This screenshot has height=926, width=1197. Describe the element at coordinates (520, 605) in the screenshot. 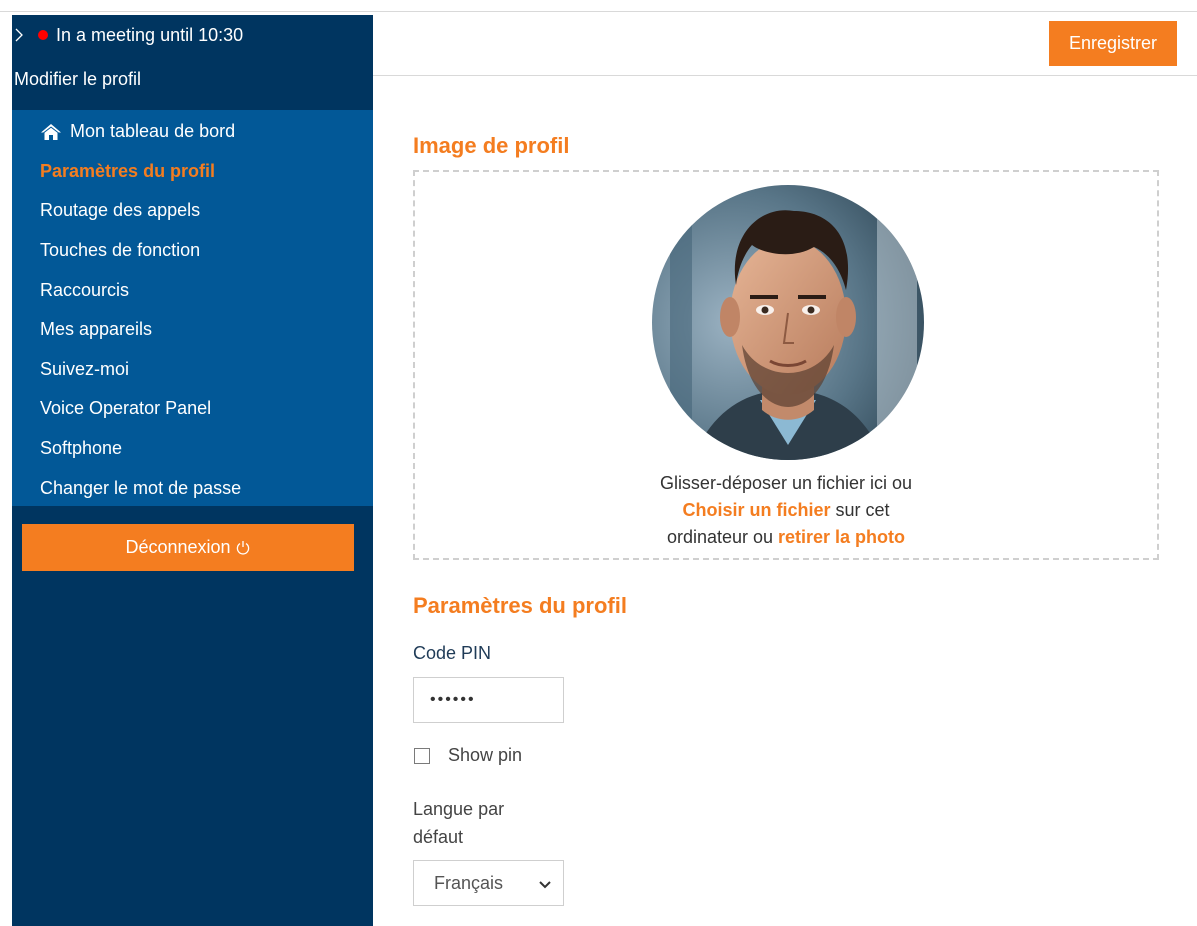

I see `profile-settings-title: Paramètres du profil` at that location.